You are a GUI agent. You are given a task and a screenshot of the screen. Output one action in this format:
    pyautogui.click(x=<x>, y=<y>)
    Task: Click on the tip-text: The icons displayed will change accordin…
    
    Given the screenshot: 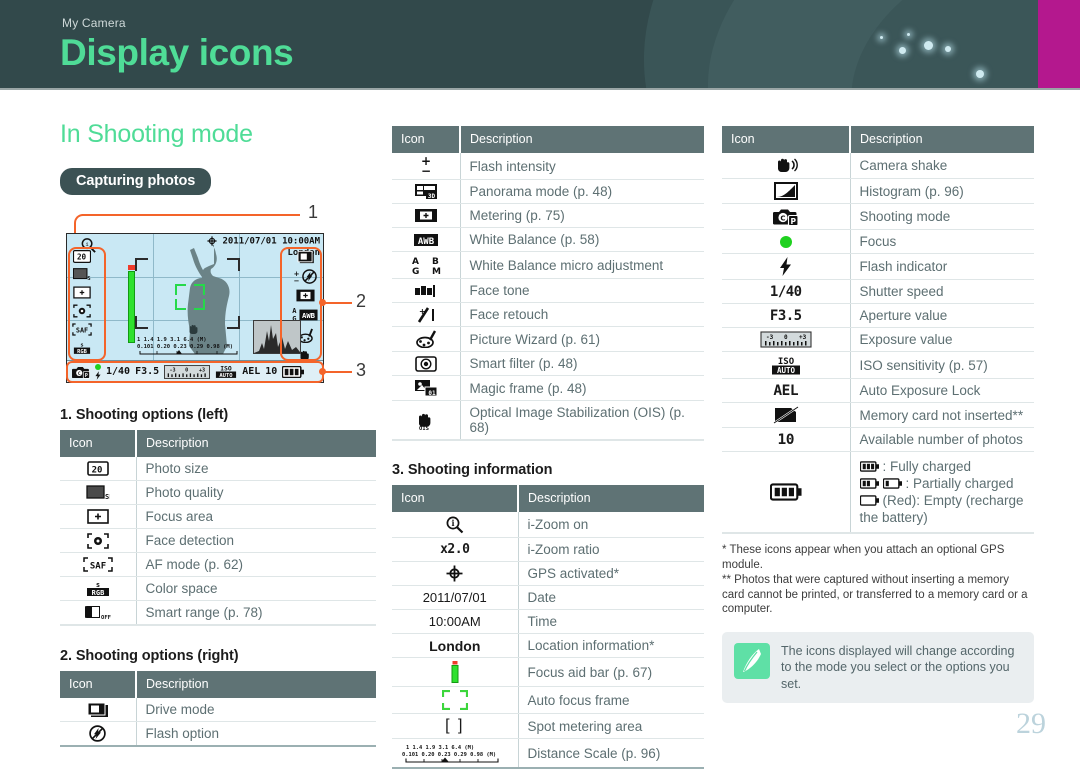 What is the action you would take?
    pyautogui.click(x=898, y=667)
    